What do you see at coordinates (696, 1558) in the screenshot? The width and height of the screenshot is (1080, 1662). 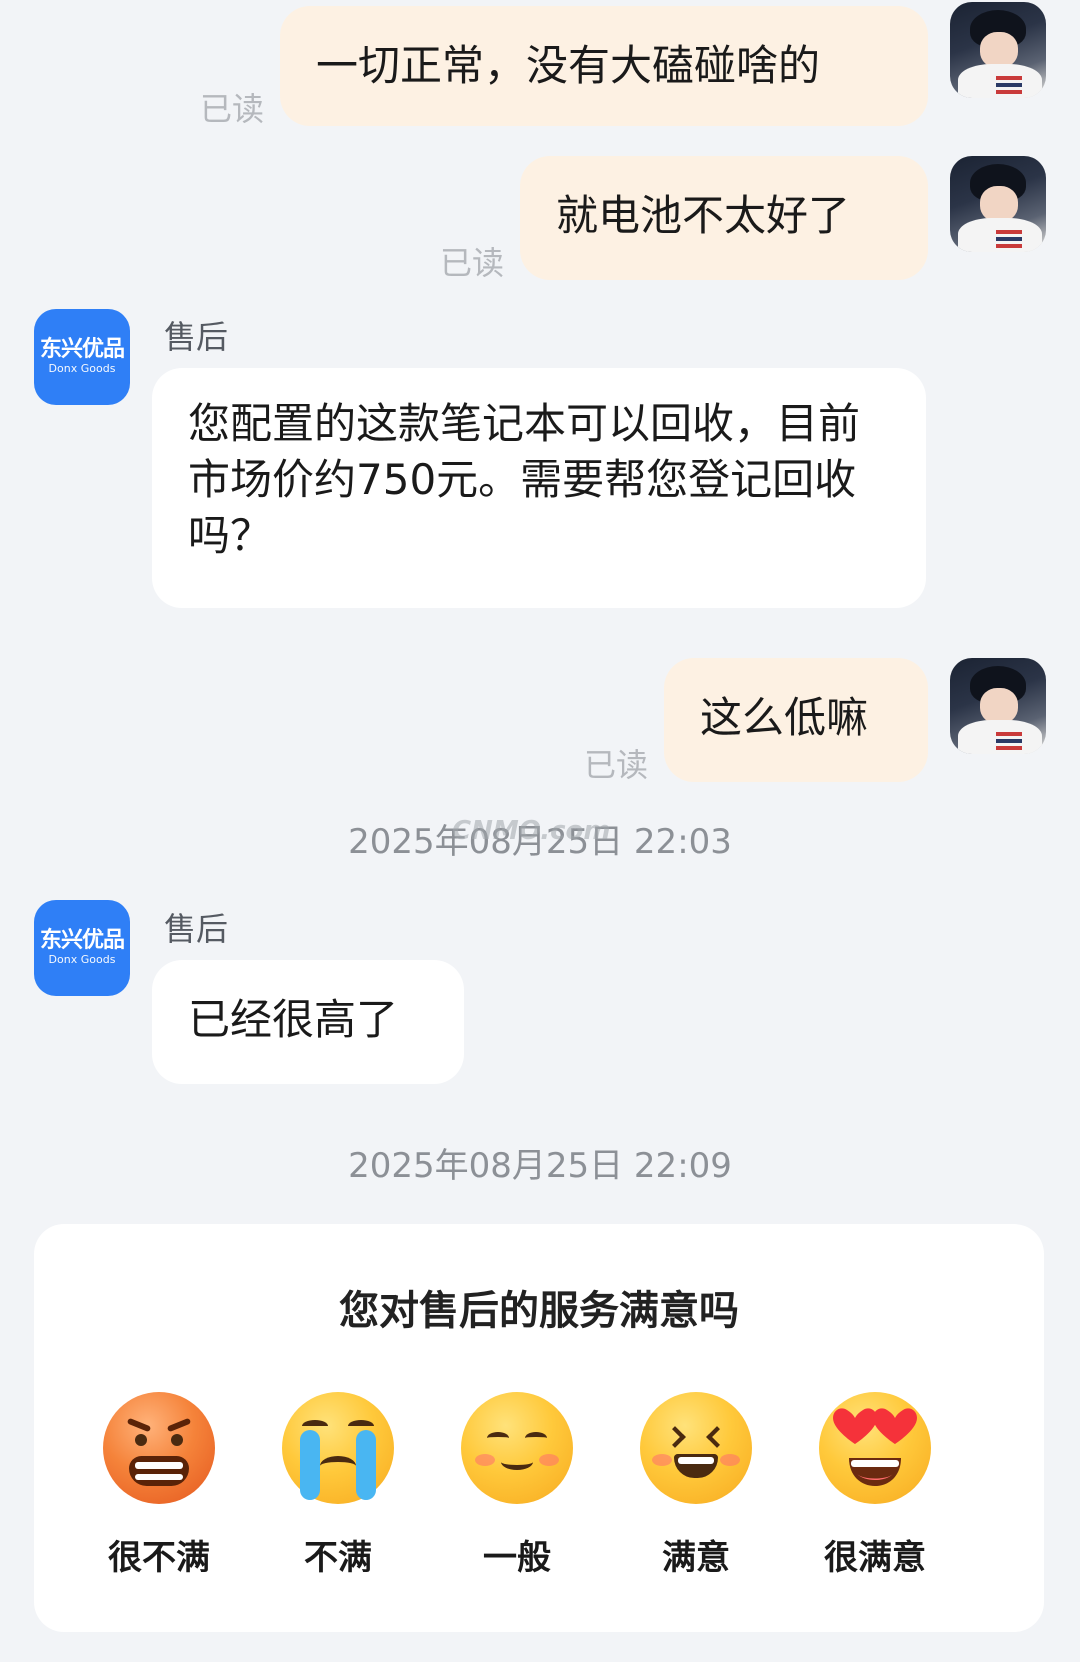 I see `rating-label: 满意` at bounding box center [696, 1558].